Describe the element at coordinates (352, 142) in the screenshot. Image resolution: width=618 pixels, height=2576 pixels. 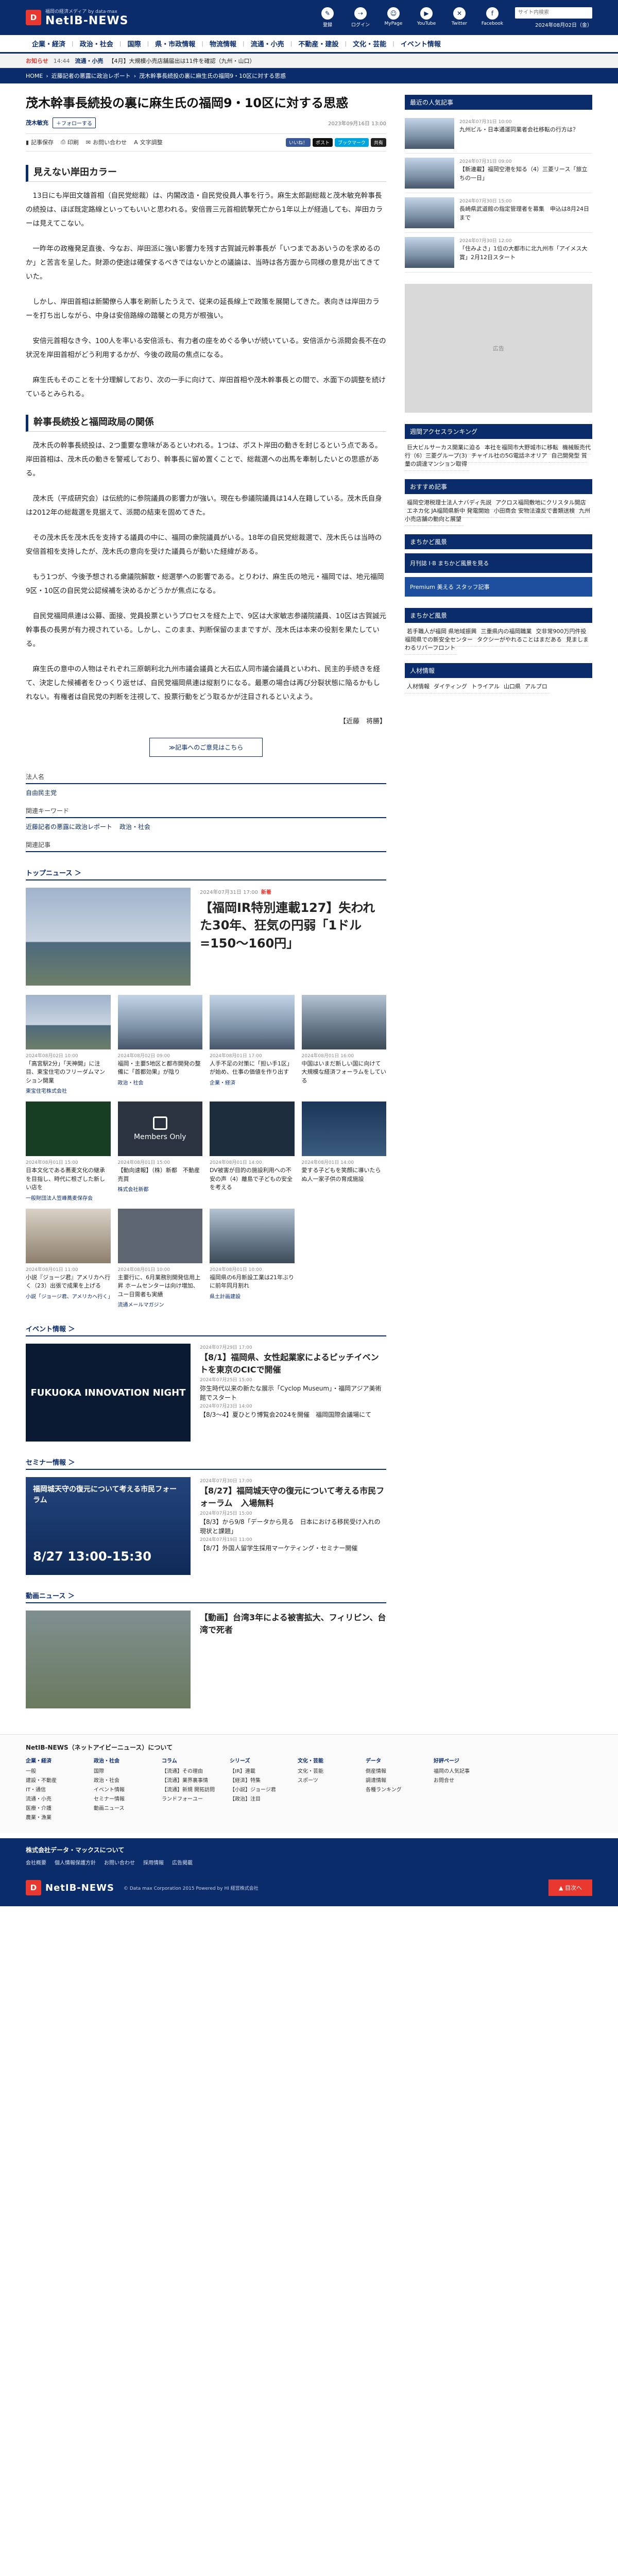
I see `hatena-bookmark-button: ブックマーク` at that location.